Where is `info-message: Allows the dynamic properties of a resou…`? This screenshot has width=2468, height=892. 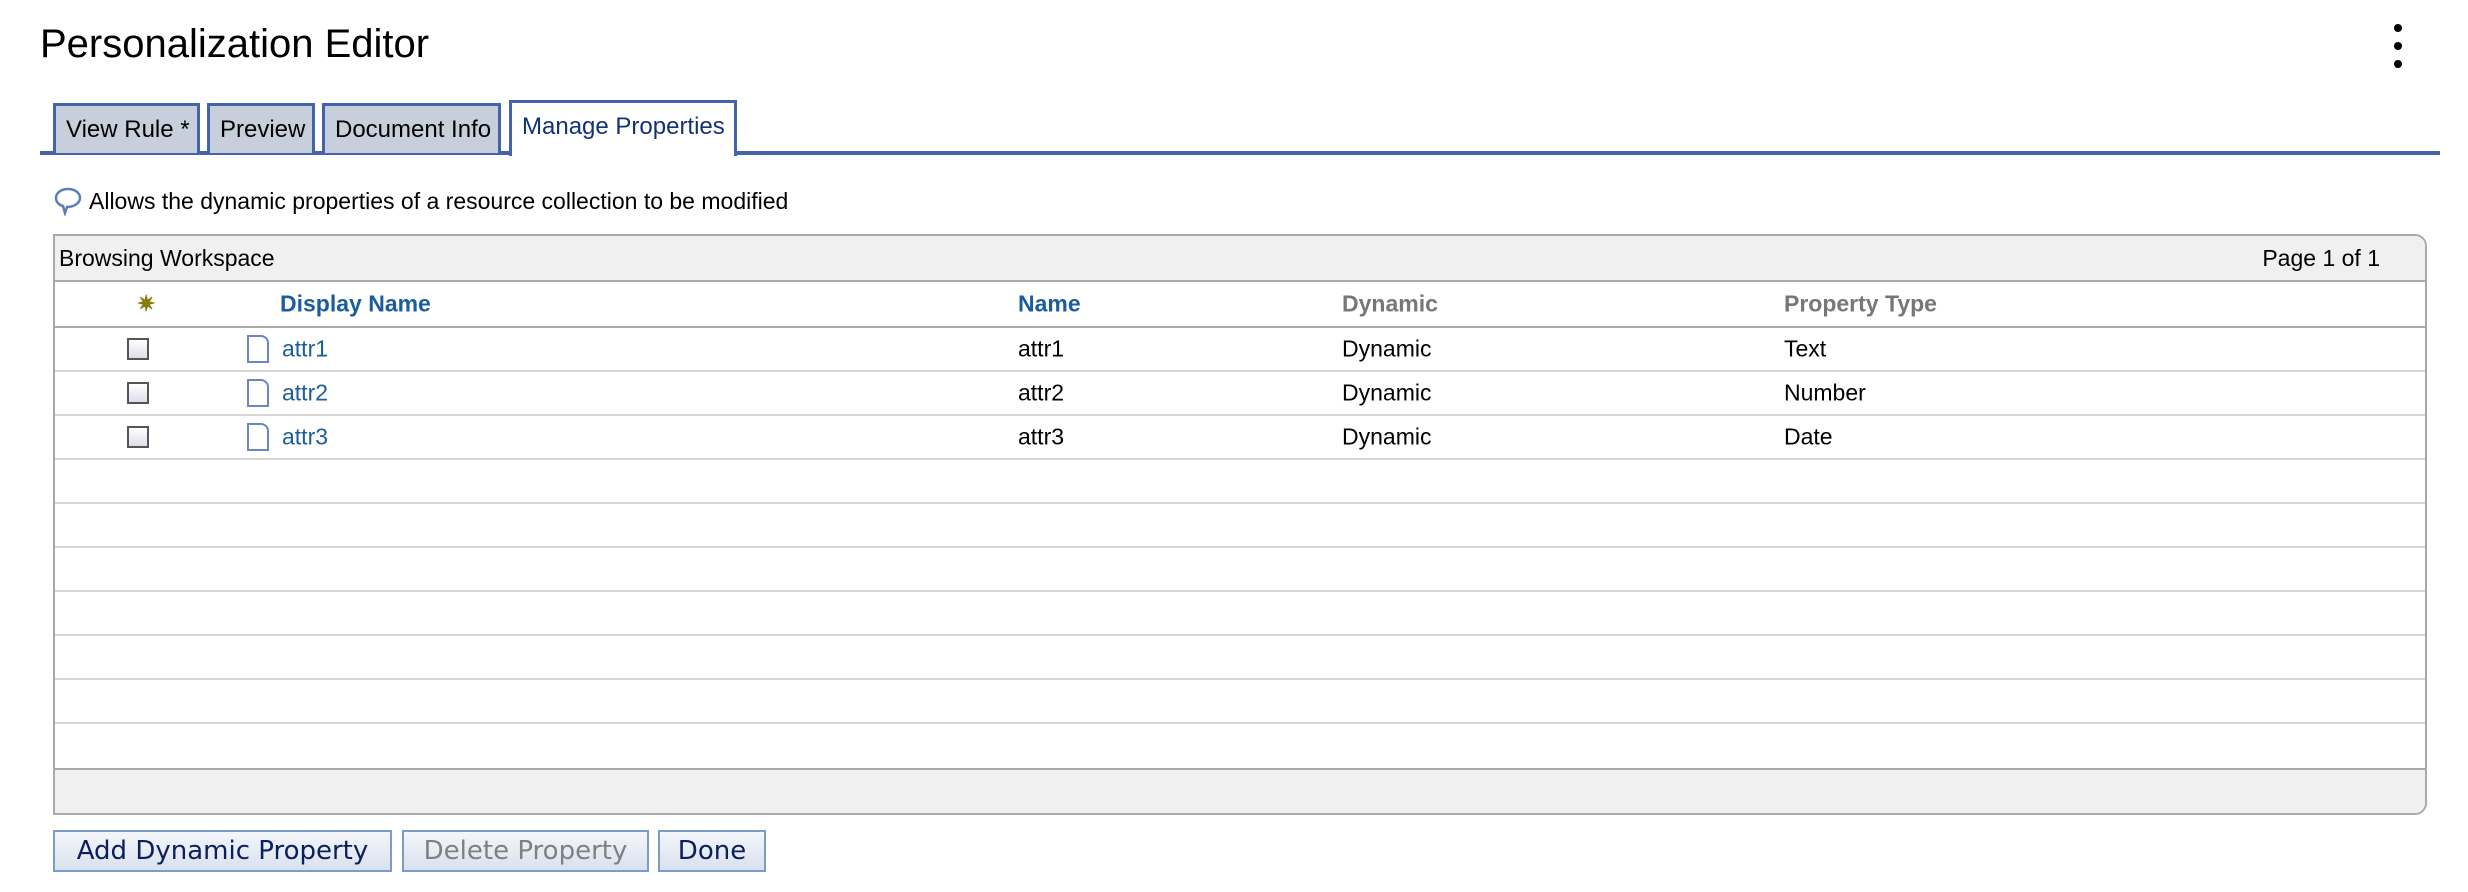 info-message: Allows the dynamic properties of a resou… is located at coordinates (420, 201).